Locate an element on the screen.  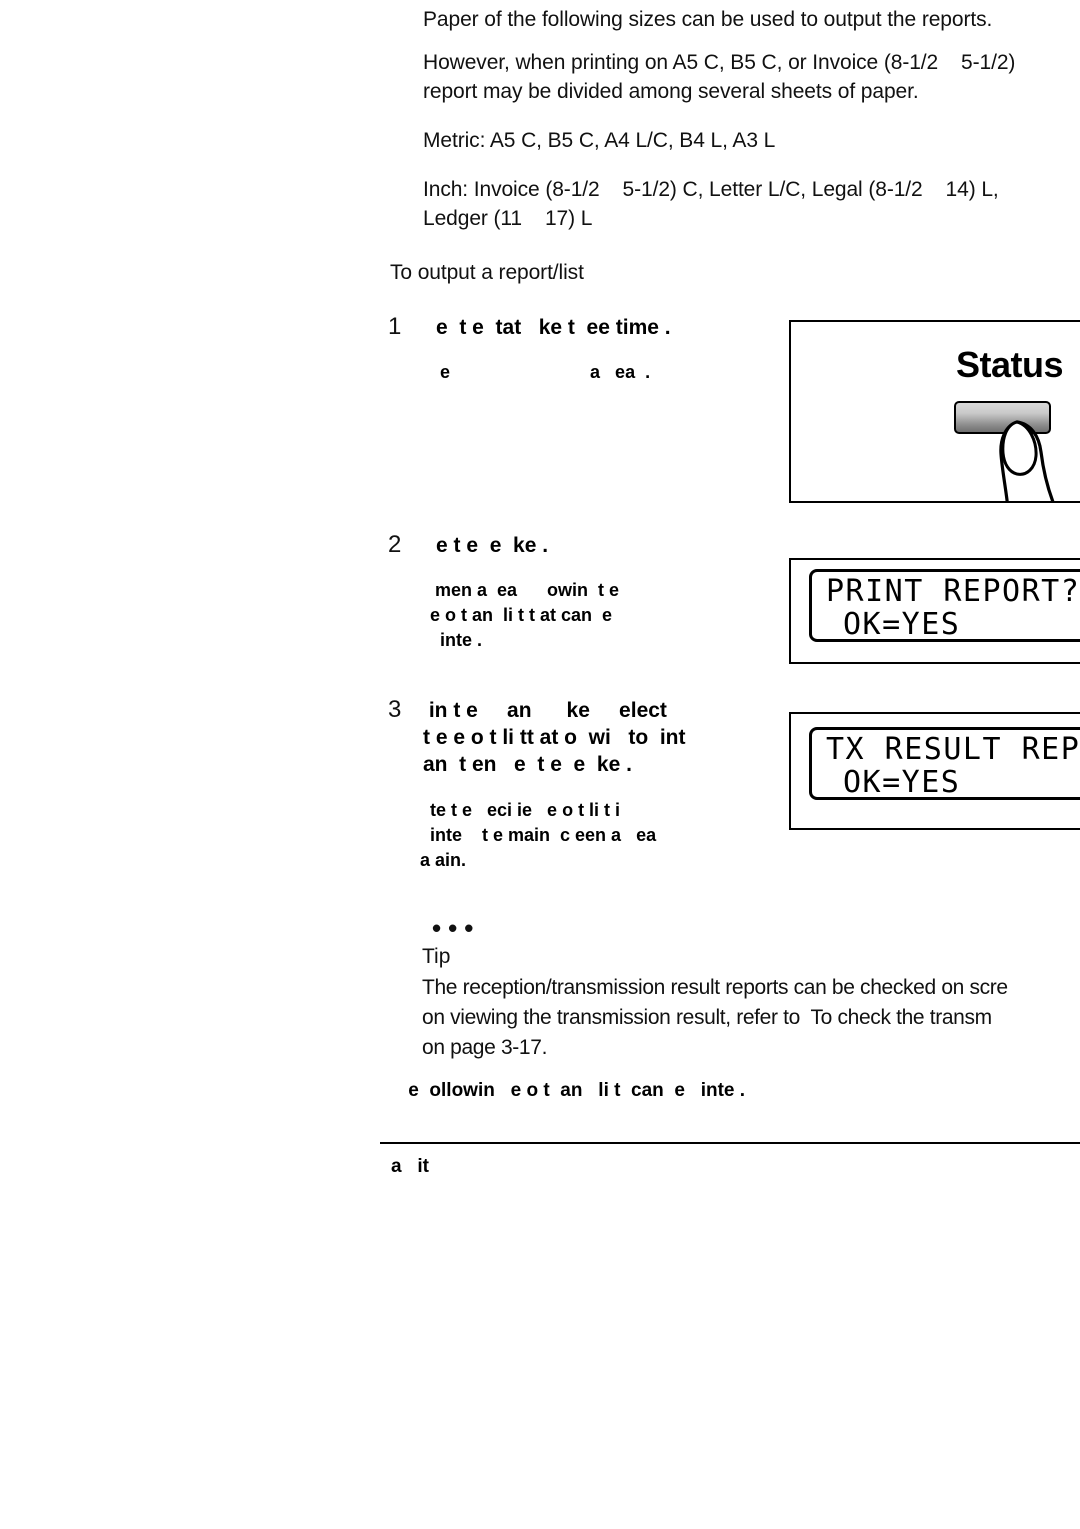
lcd-panel-1-frame: PRINT REPORT? OK=YES is located at coordinates (934, 611).